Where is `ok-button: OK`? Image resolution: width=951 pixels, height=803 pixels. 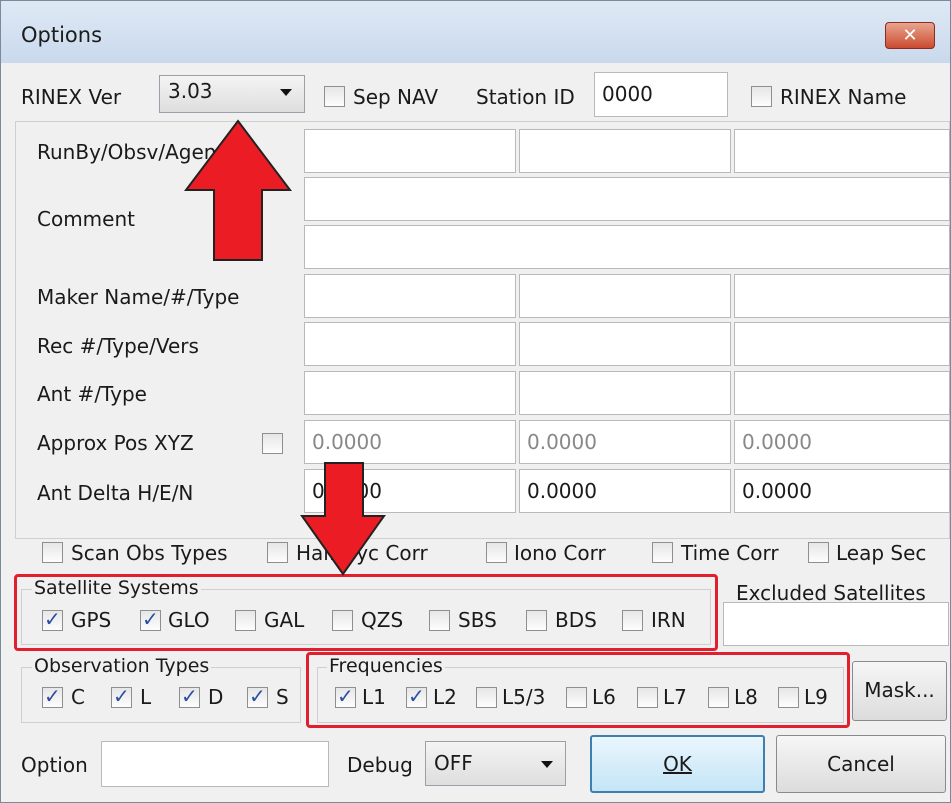
ok-button: OK is located at coordinates (677, 764).